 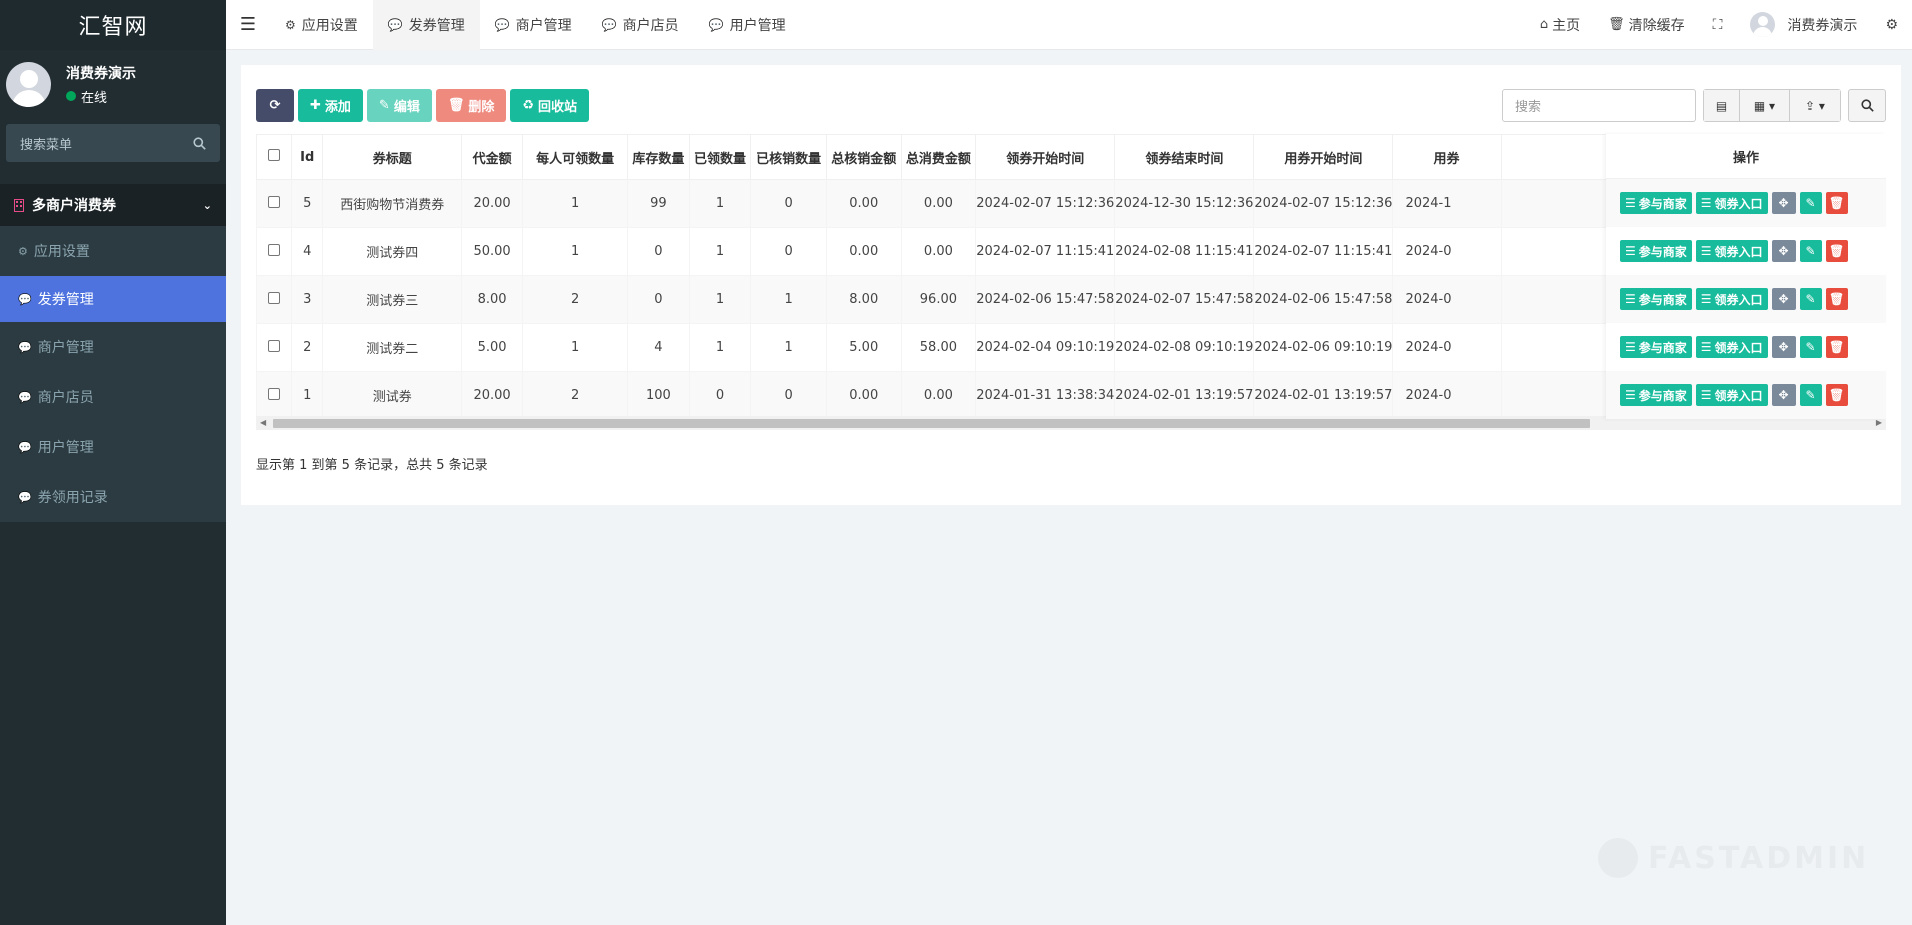 I want to click on toggle-view-icon: ▤, so click(x=1722, y=105).